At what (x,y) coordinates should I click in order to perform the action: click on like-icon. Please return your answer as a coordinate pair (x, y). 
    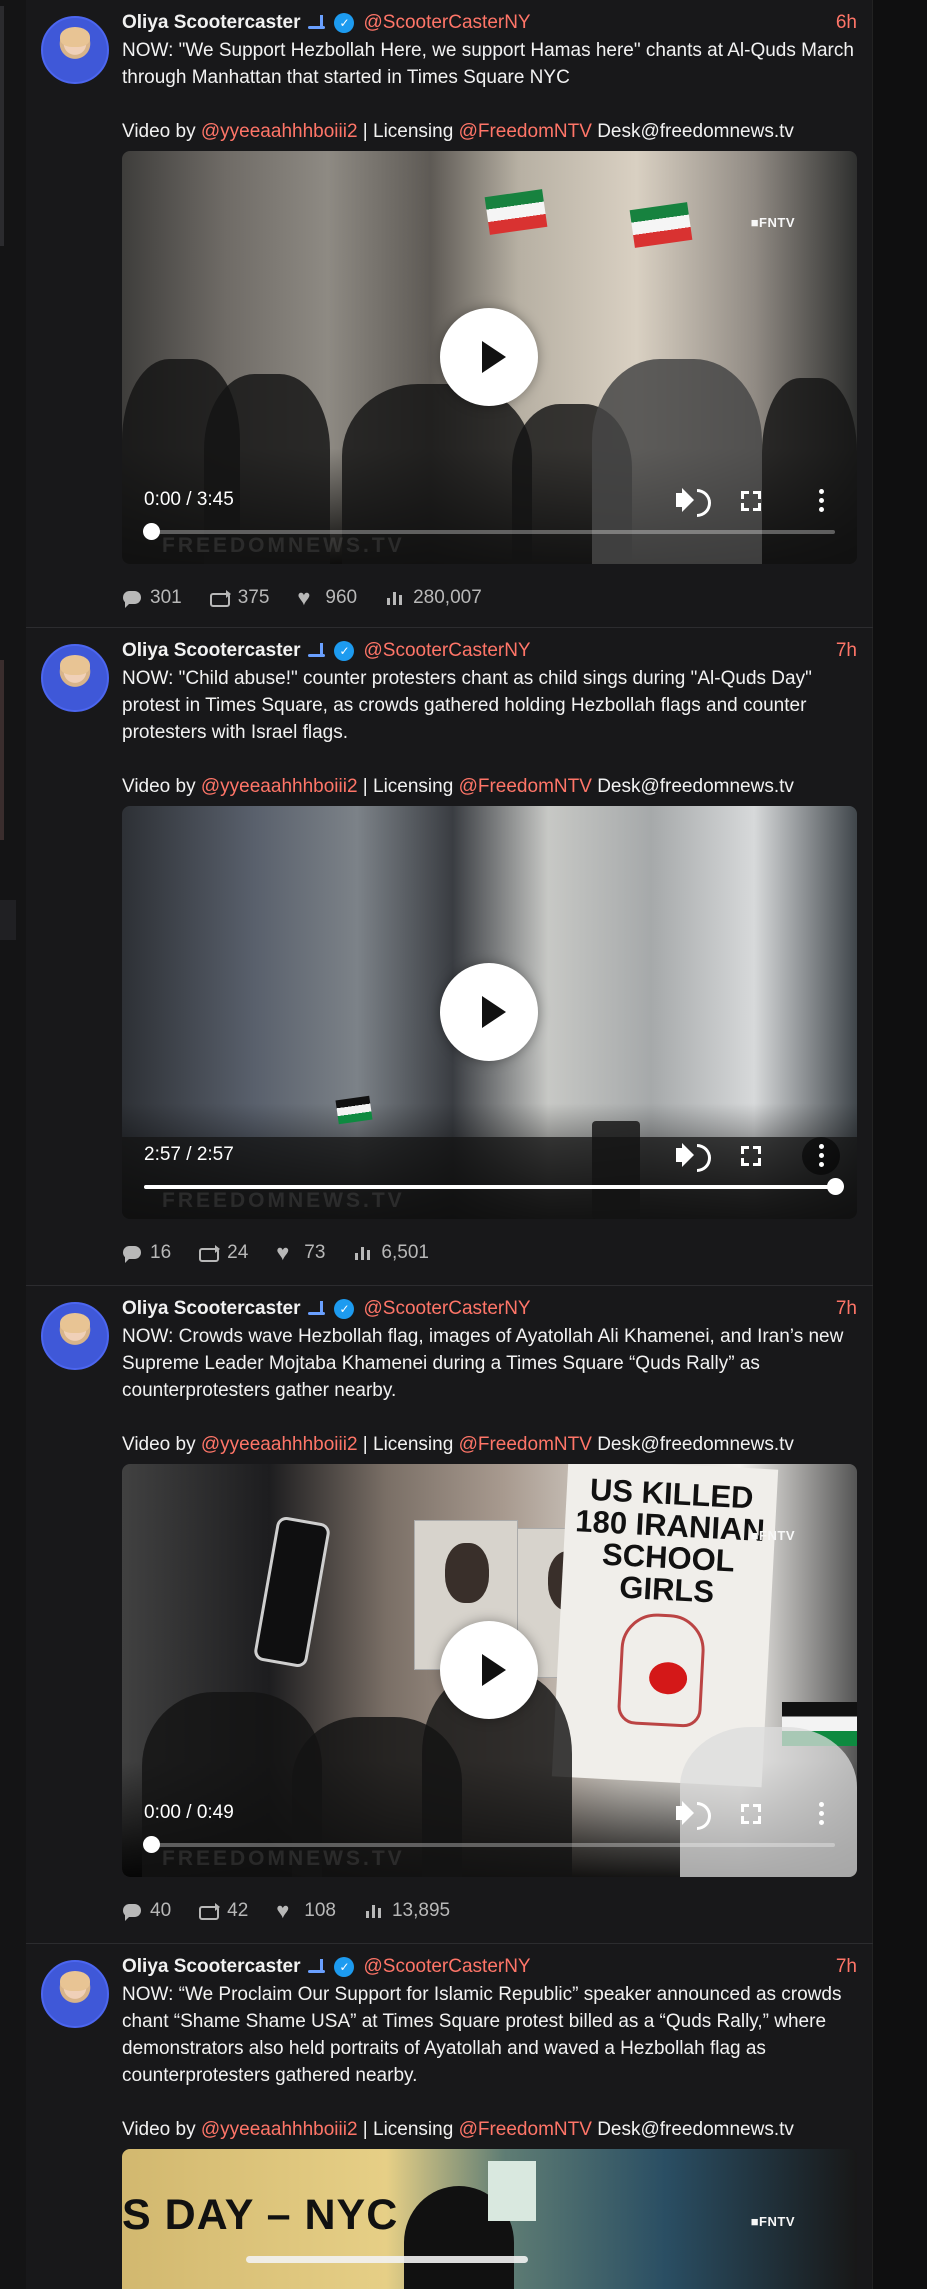
    Looking at the image, I should click on (286, 1253).